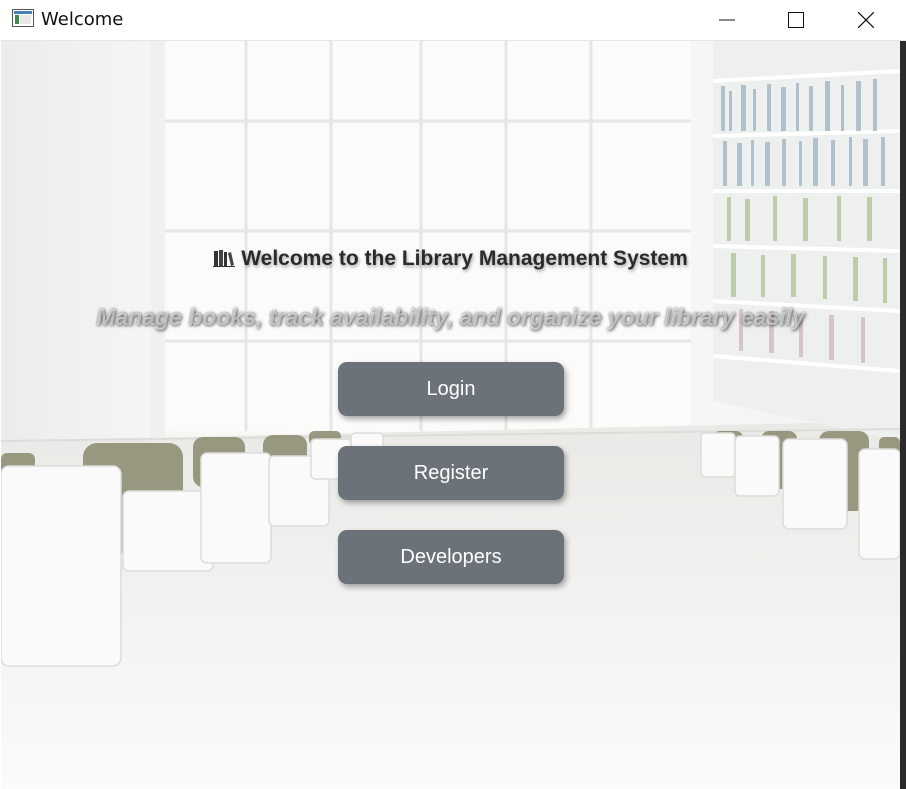  Describe the element at coordinates (903, 415) in the screenshot. I see `window-right-edge` at that location.